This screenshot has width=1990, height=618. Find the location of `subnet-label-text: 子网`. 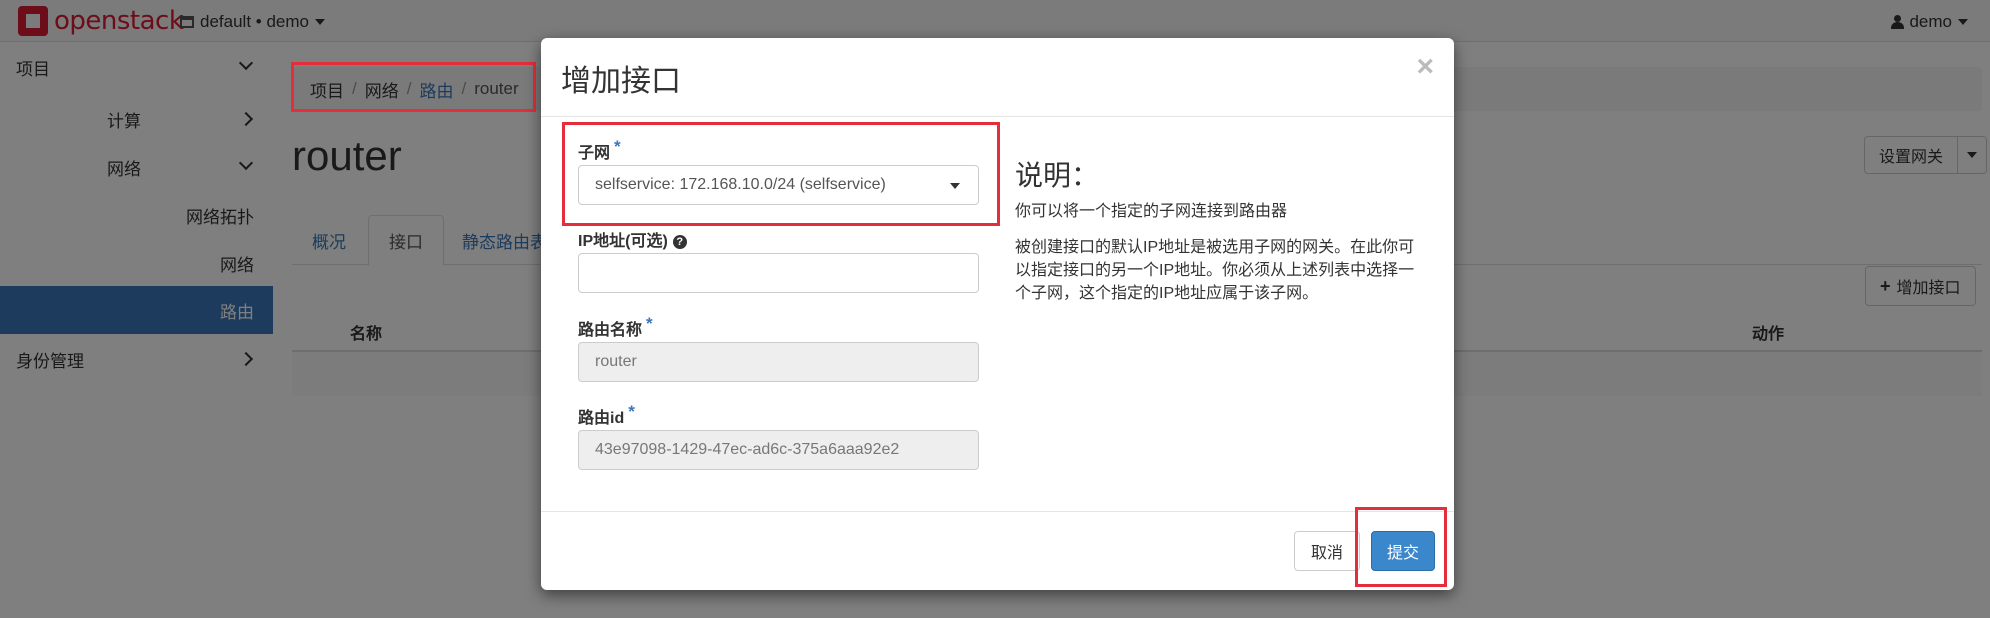

subnet-label-text: 子网 is located at coordinates (594, 153).